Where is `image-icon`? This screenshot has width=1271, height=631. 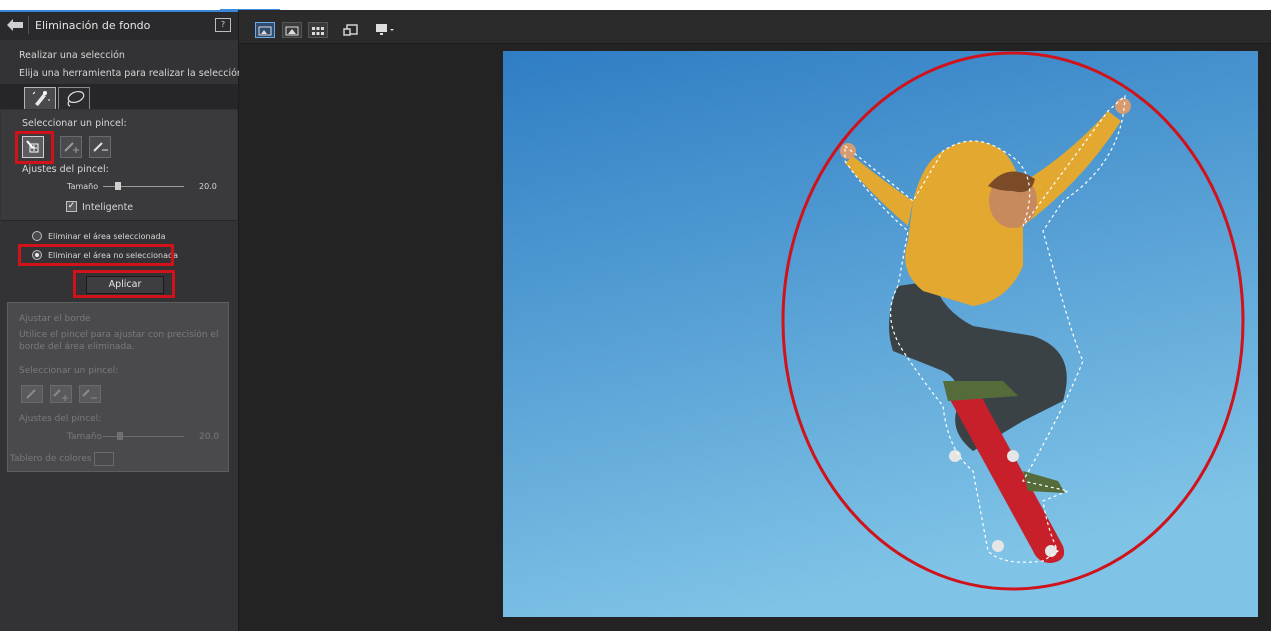
image-icon is located at coordinates (292, 31).